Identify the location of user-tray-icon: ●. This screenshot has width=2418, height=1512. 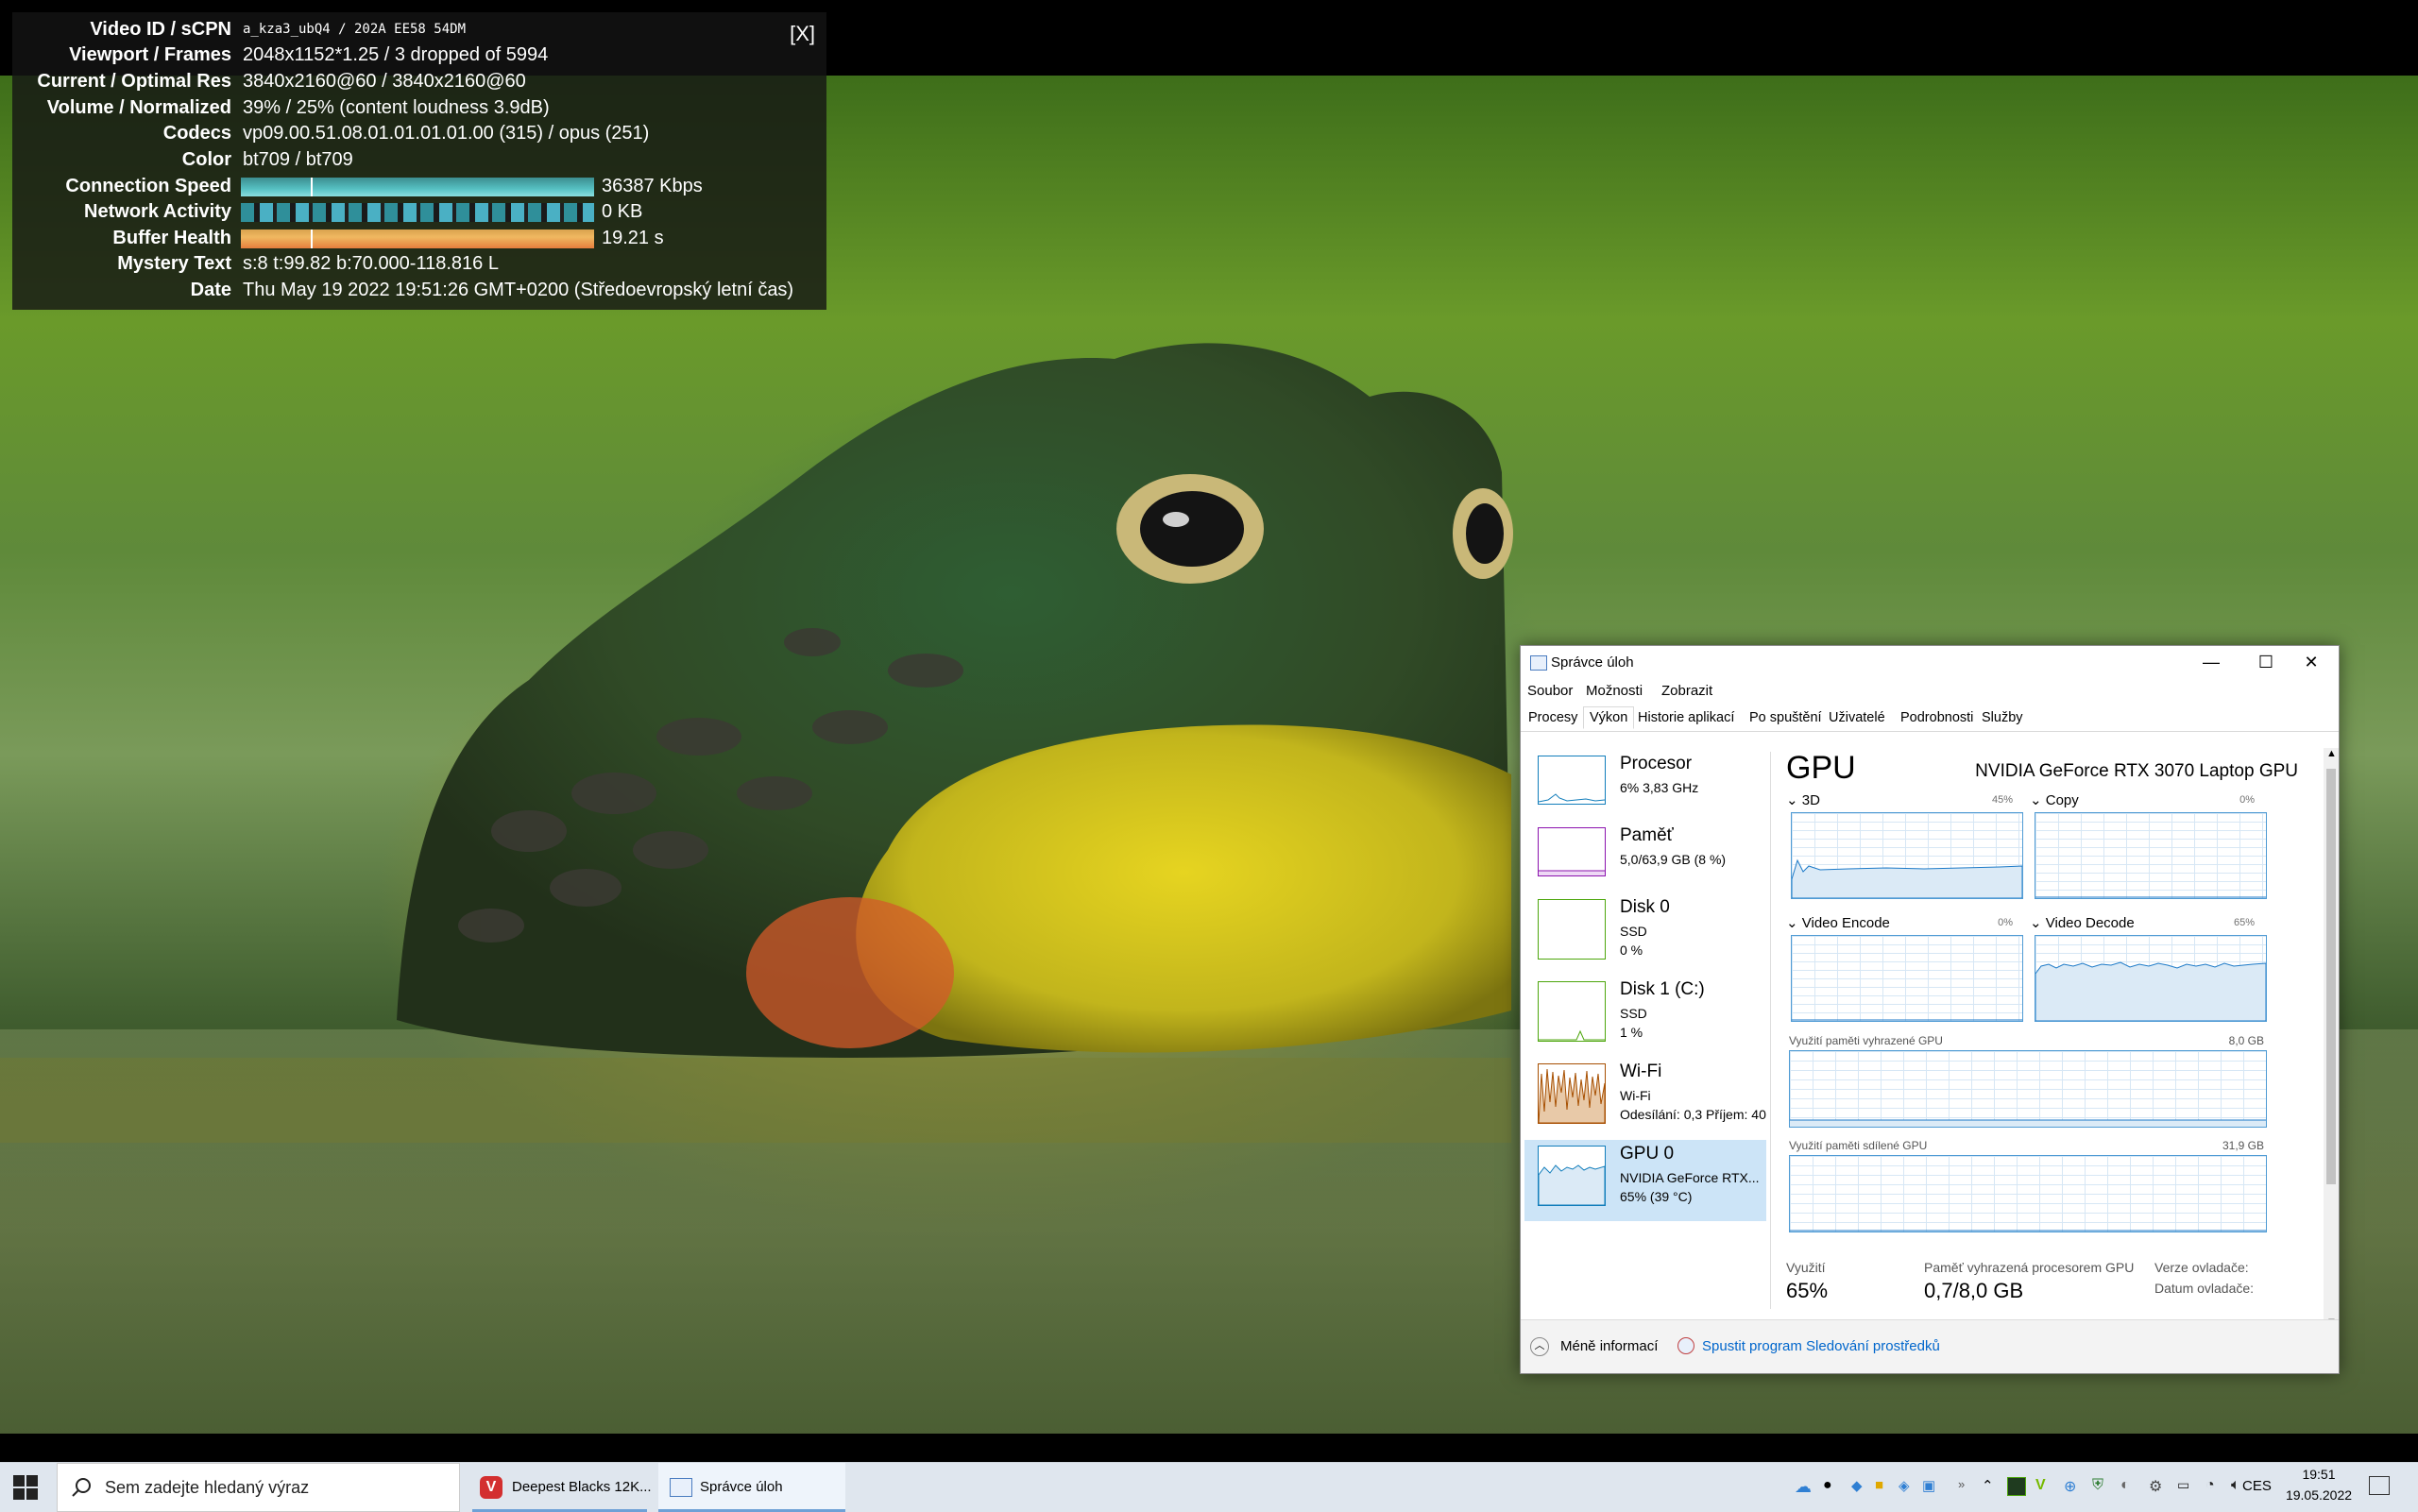
(1833, 1487).